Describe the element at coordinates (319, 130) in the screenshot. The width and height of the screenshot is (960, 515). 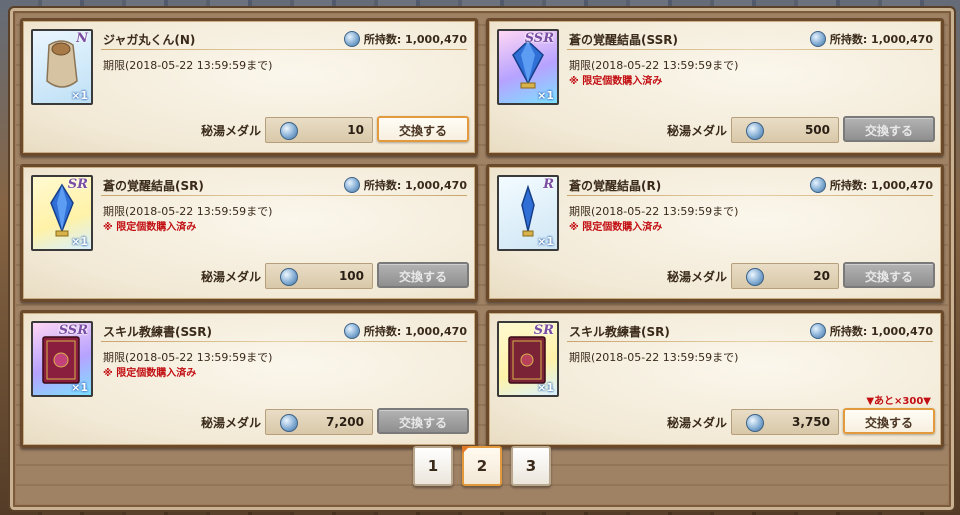
I see `price-box: 10` at that location.